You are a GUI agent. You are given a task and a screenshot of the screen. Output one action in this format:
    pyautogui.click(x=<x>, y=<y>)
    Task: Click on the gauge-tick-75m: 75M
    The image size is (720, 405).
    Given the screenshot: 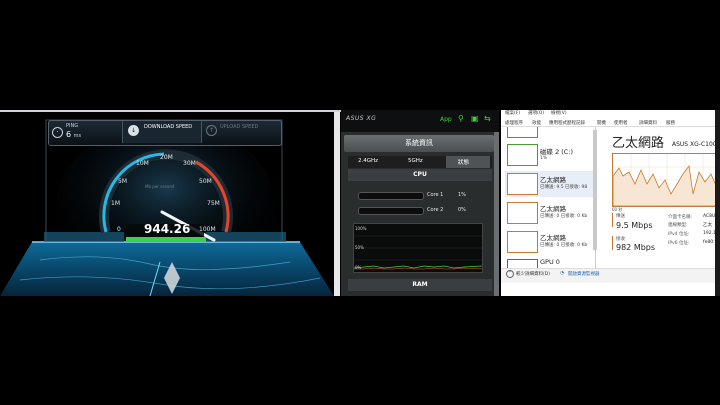 What is the action you would take?
    pyautogui.click(x=213, y=203)
    